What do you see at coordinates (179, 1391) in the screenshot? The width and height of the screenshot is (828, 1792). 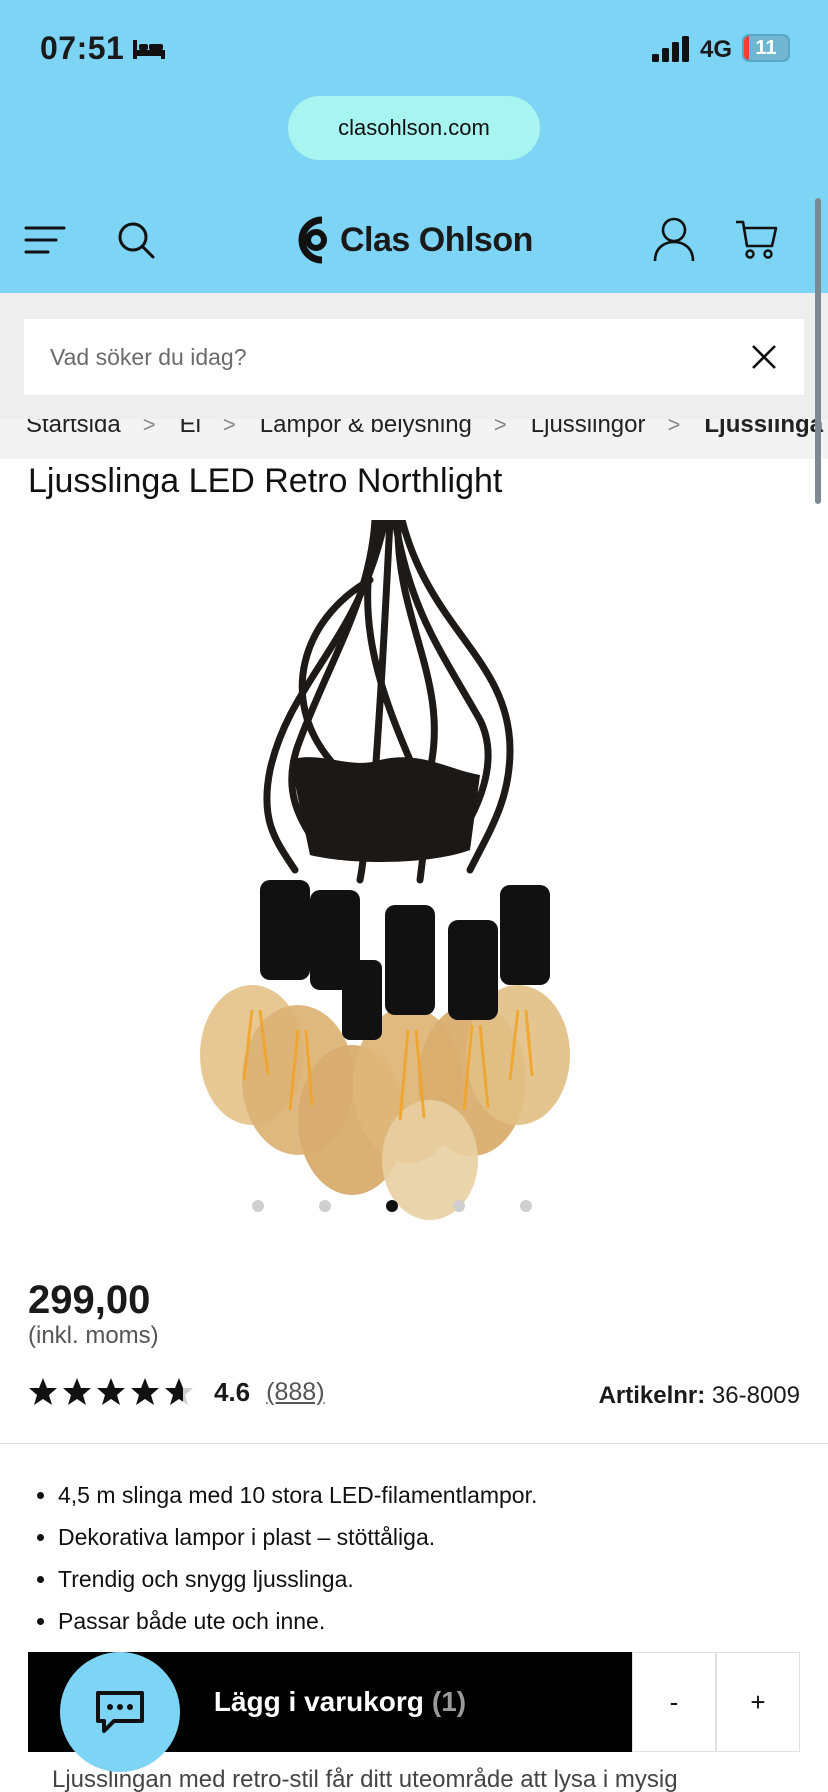 I see `star-half-icon` at bounding box center [179, 1391].